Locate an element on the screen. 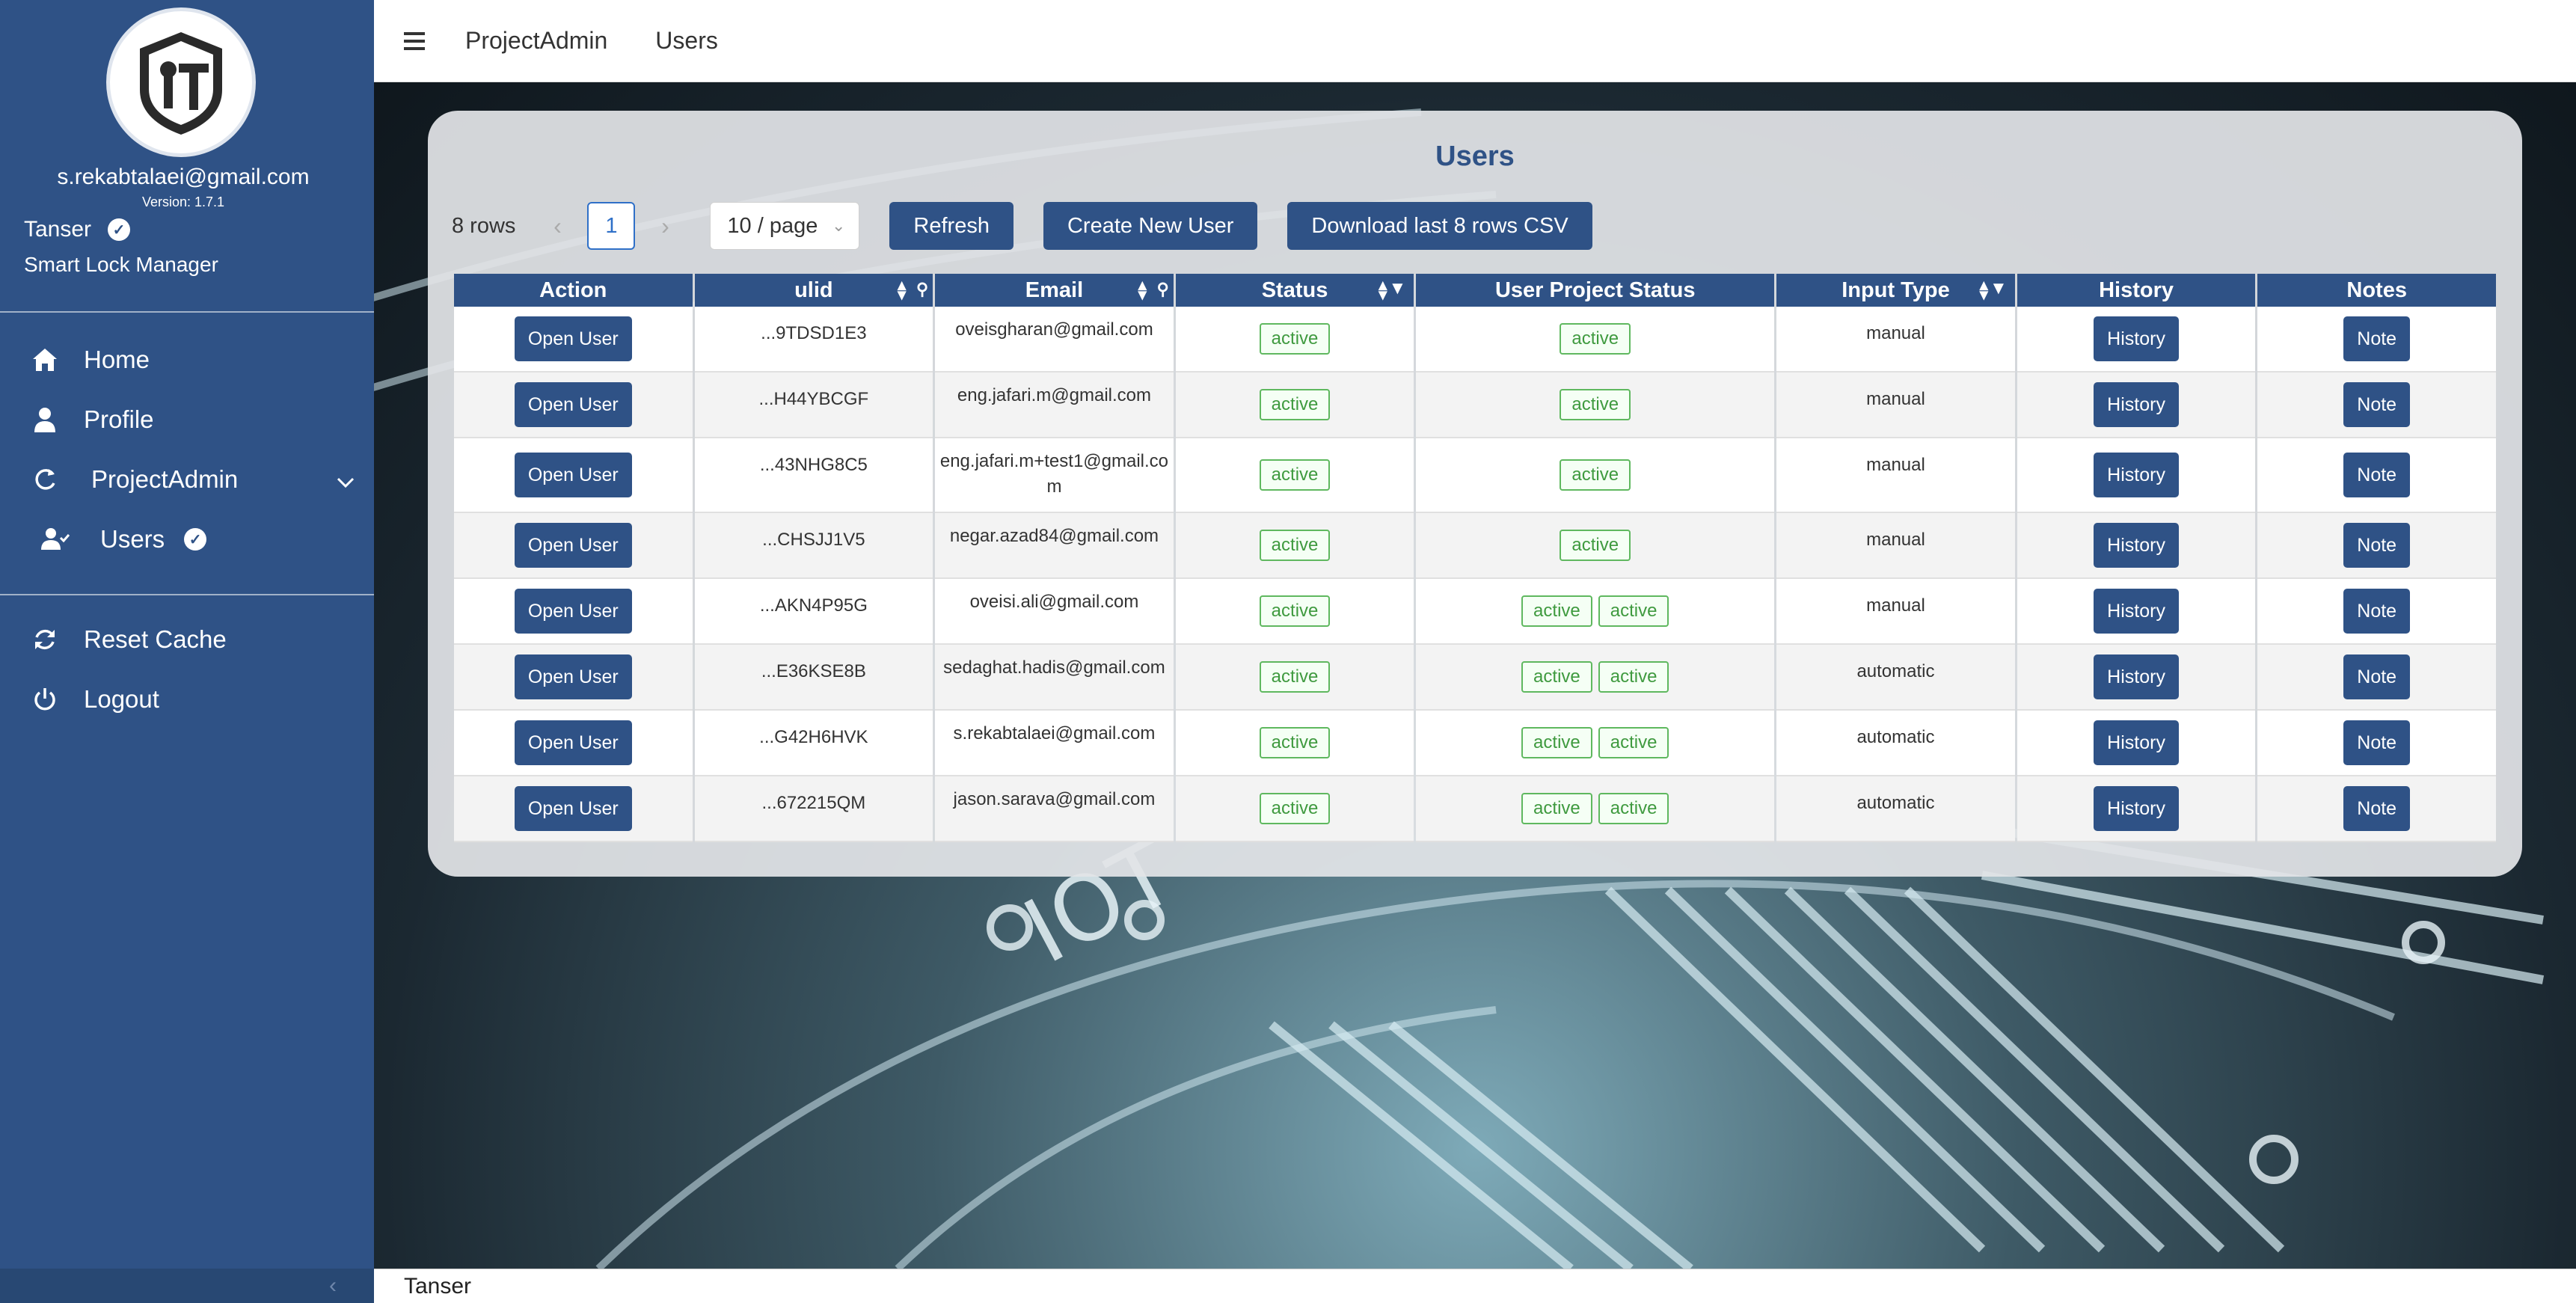 The width and height of the screenshot is (2576, 1303). email-cell: eng.jafari.m@gmail.com is located at coordinates (1054, 405).